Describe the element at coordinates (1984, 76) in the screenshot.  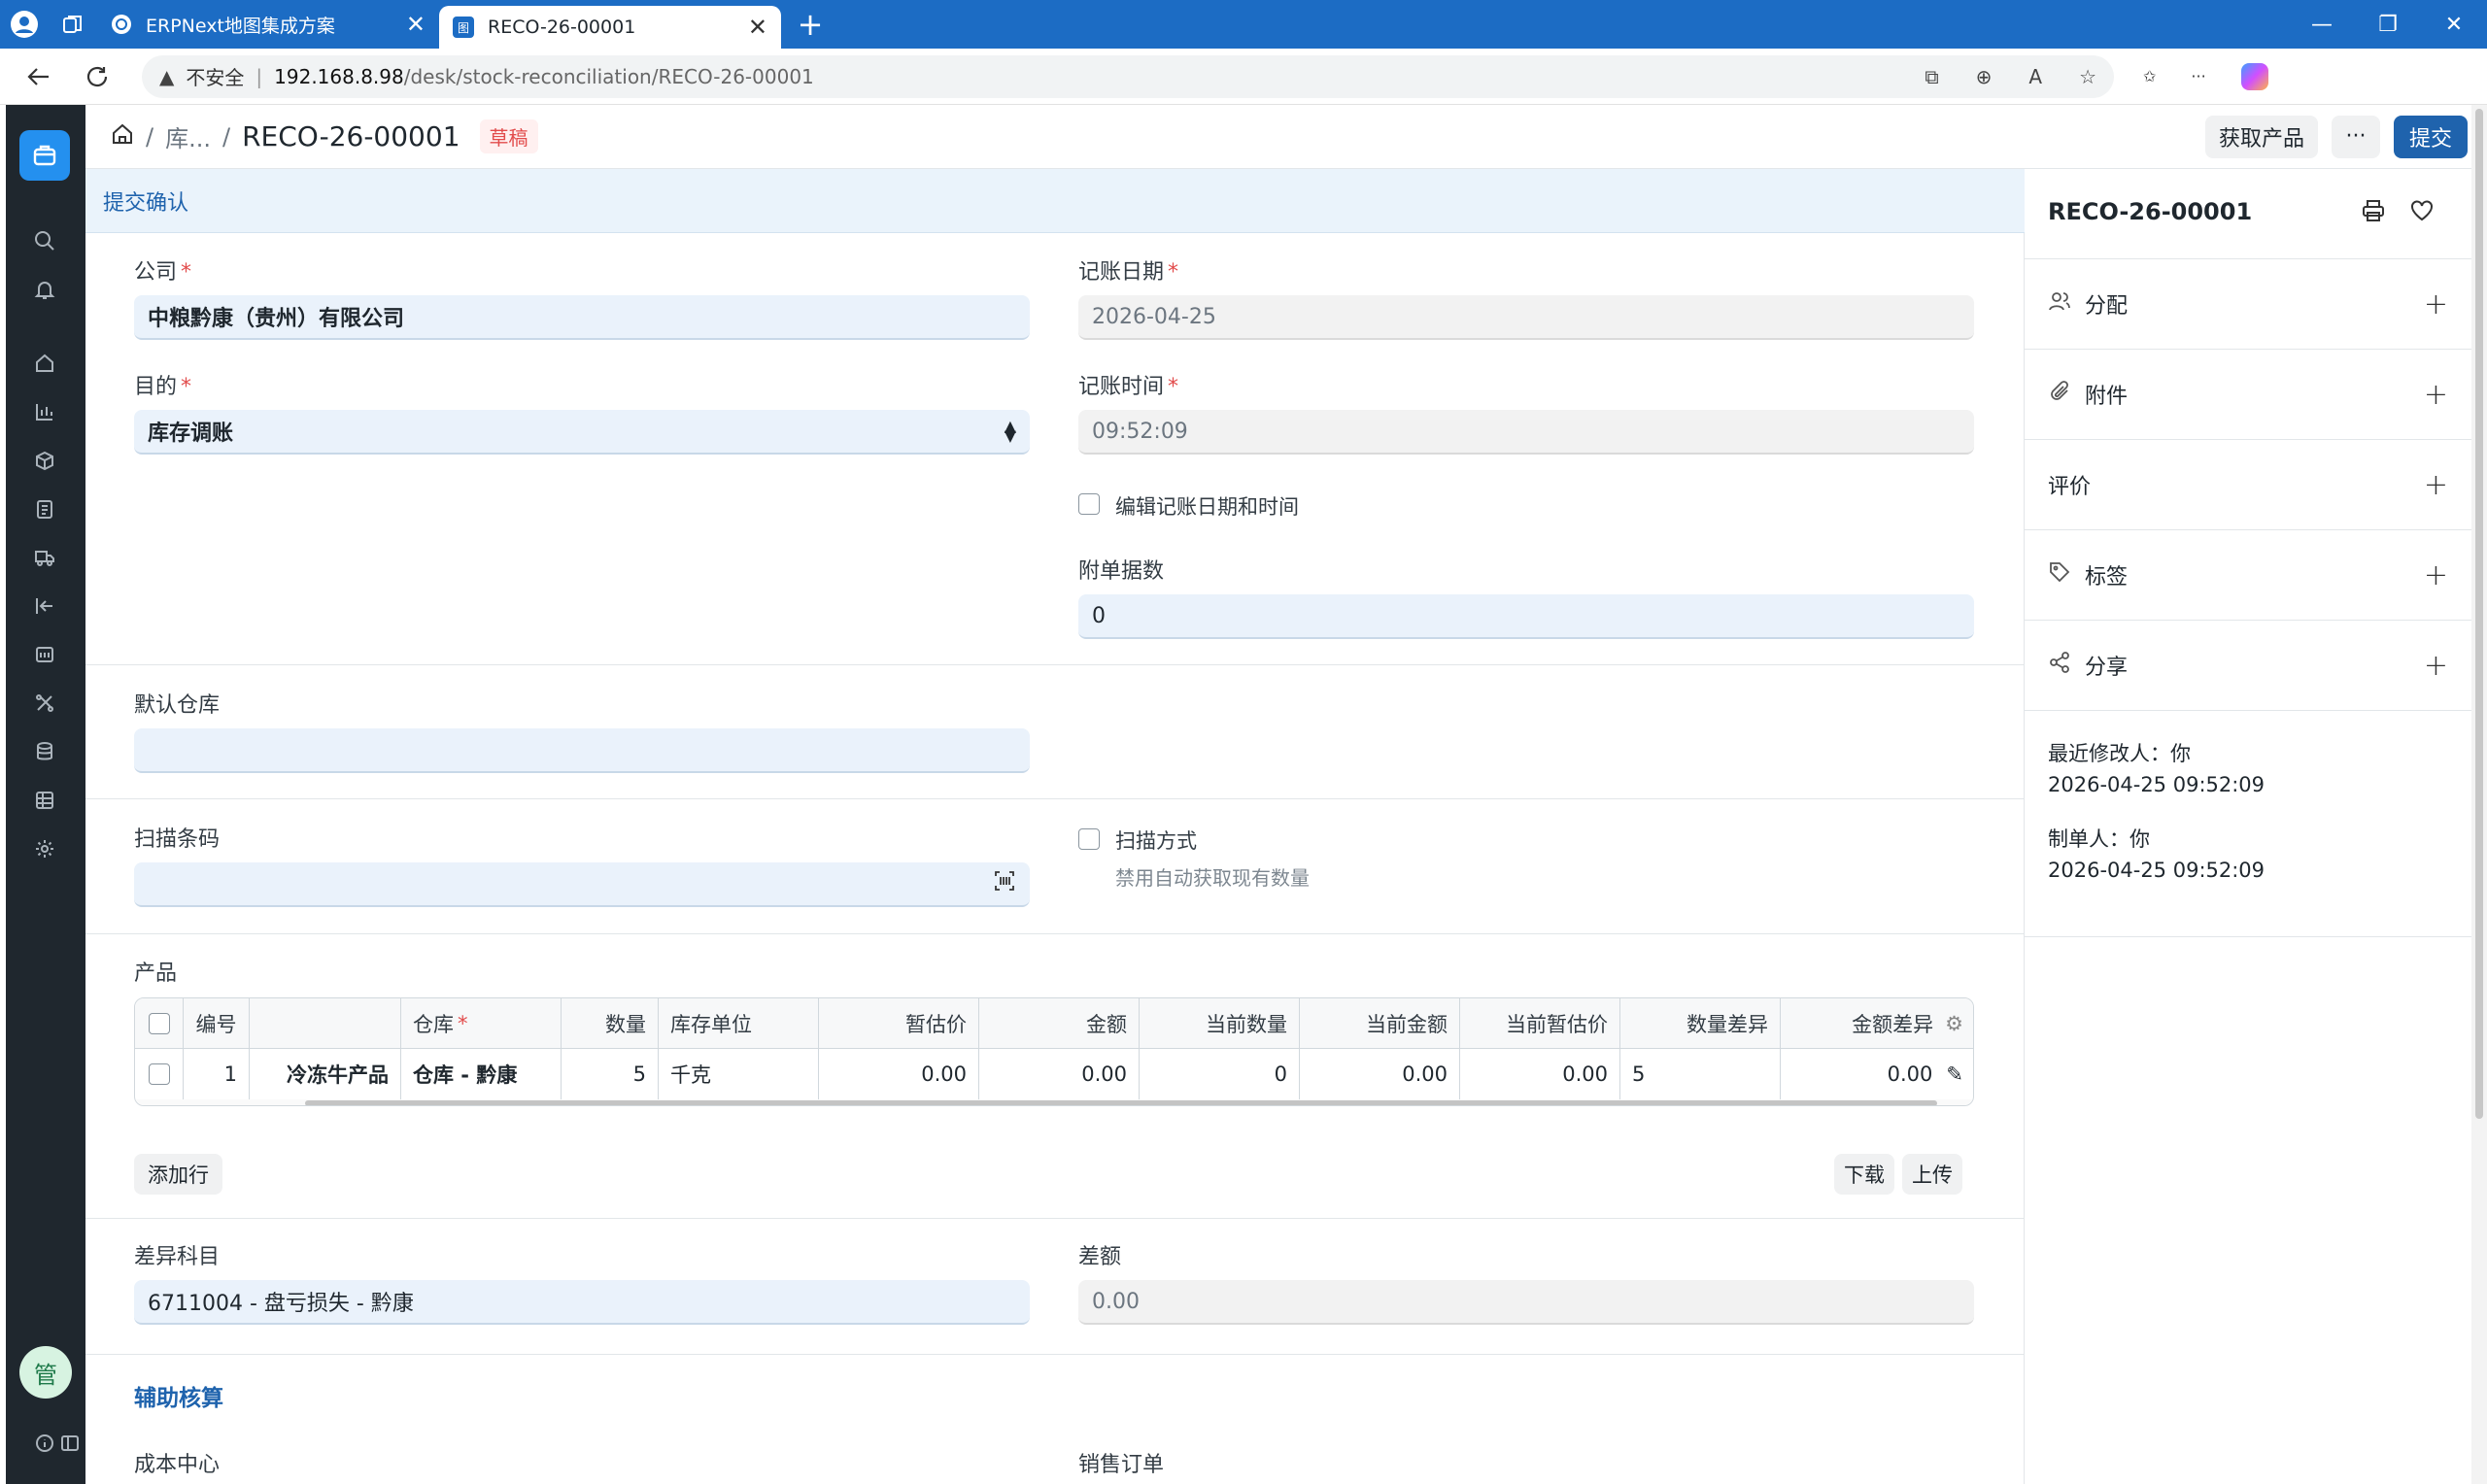
I see `zoom-icon: ⊕` at that location.